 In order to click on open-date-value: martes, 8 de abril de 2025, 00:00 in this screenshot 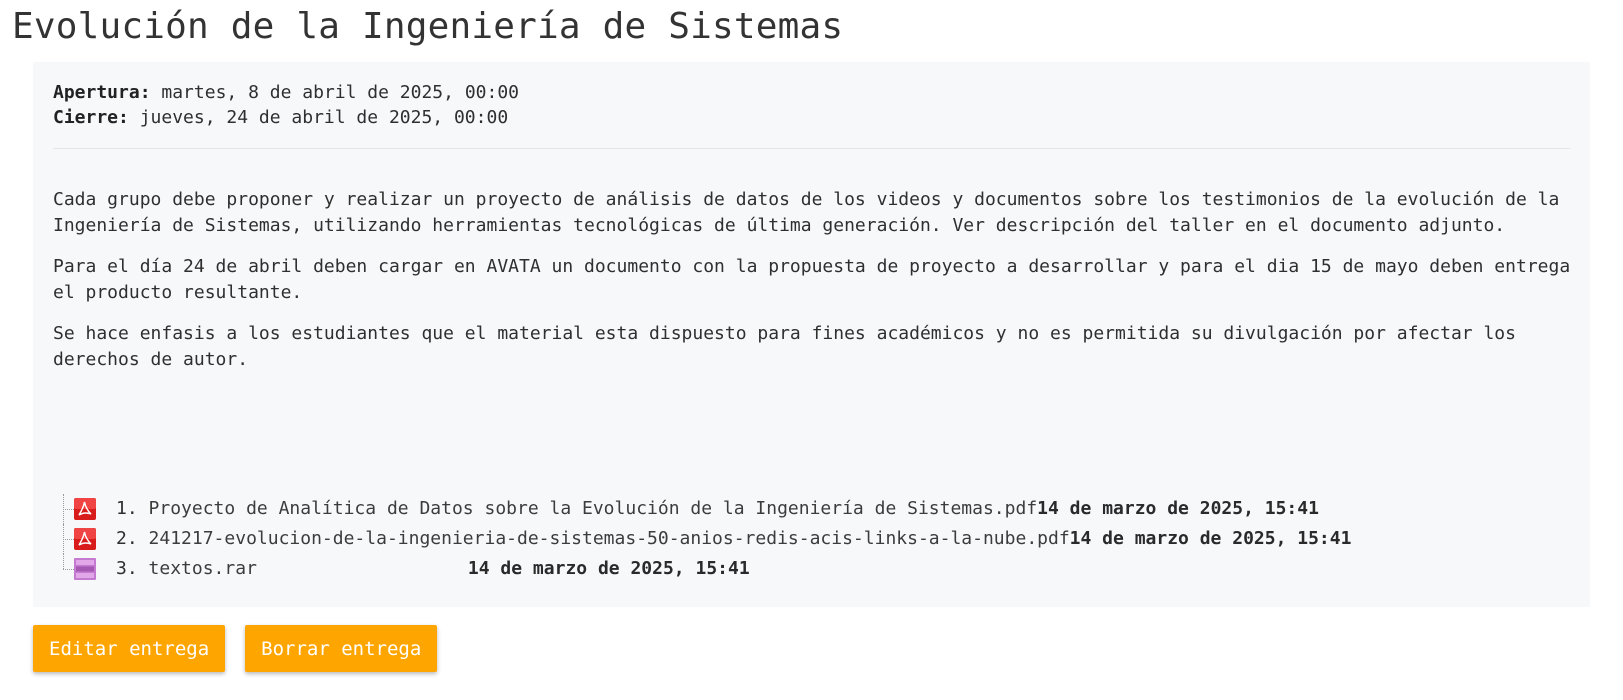, I will do `click(335, 92)`.